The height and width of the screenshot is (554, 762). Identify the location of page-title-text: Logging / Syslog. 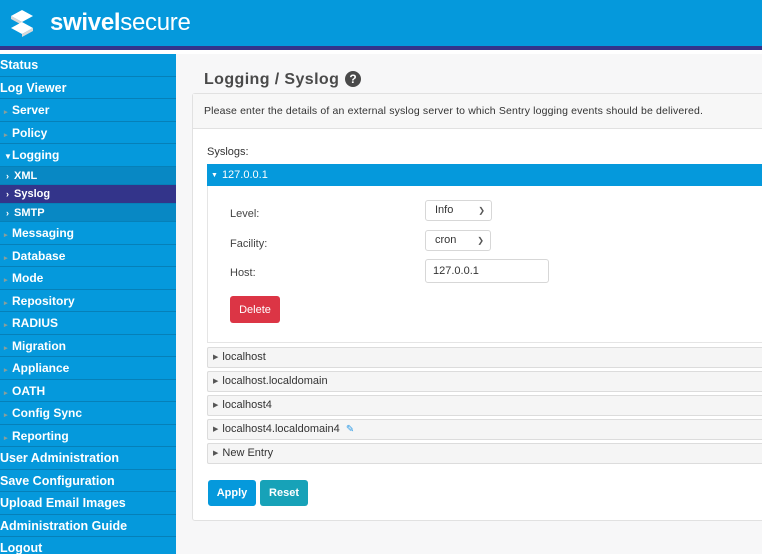
(272, 79).